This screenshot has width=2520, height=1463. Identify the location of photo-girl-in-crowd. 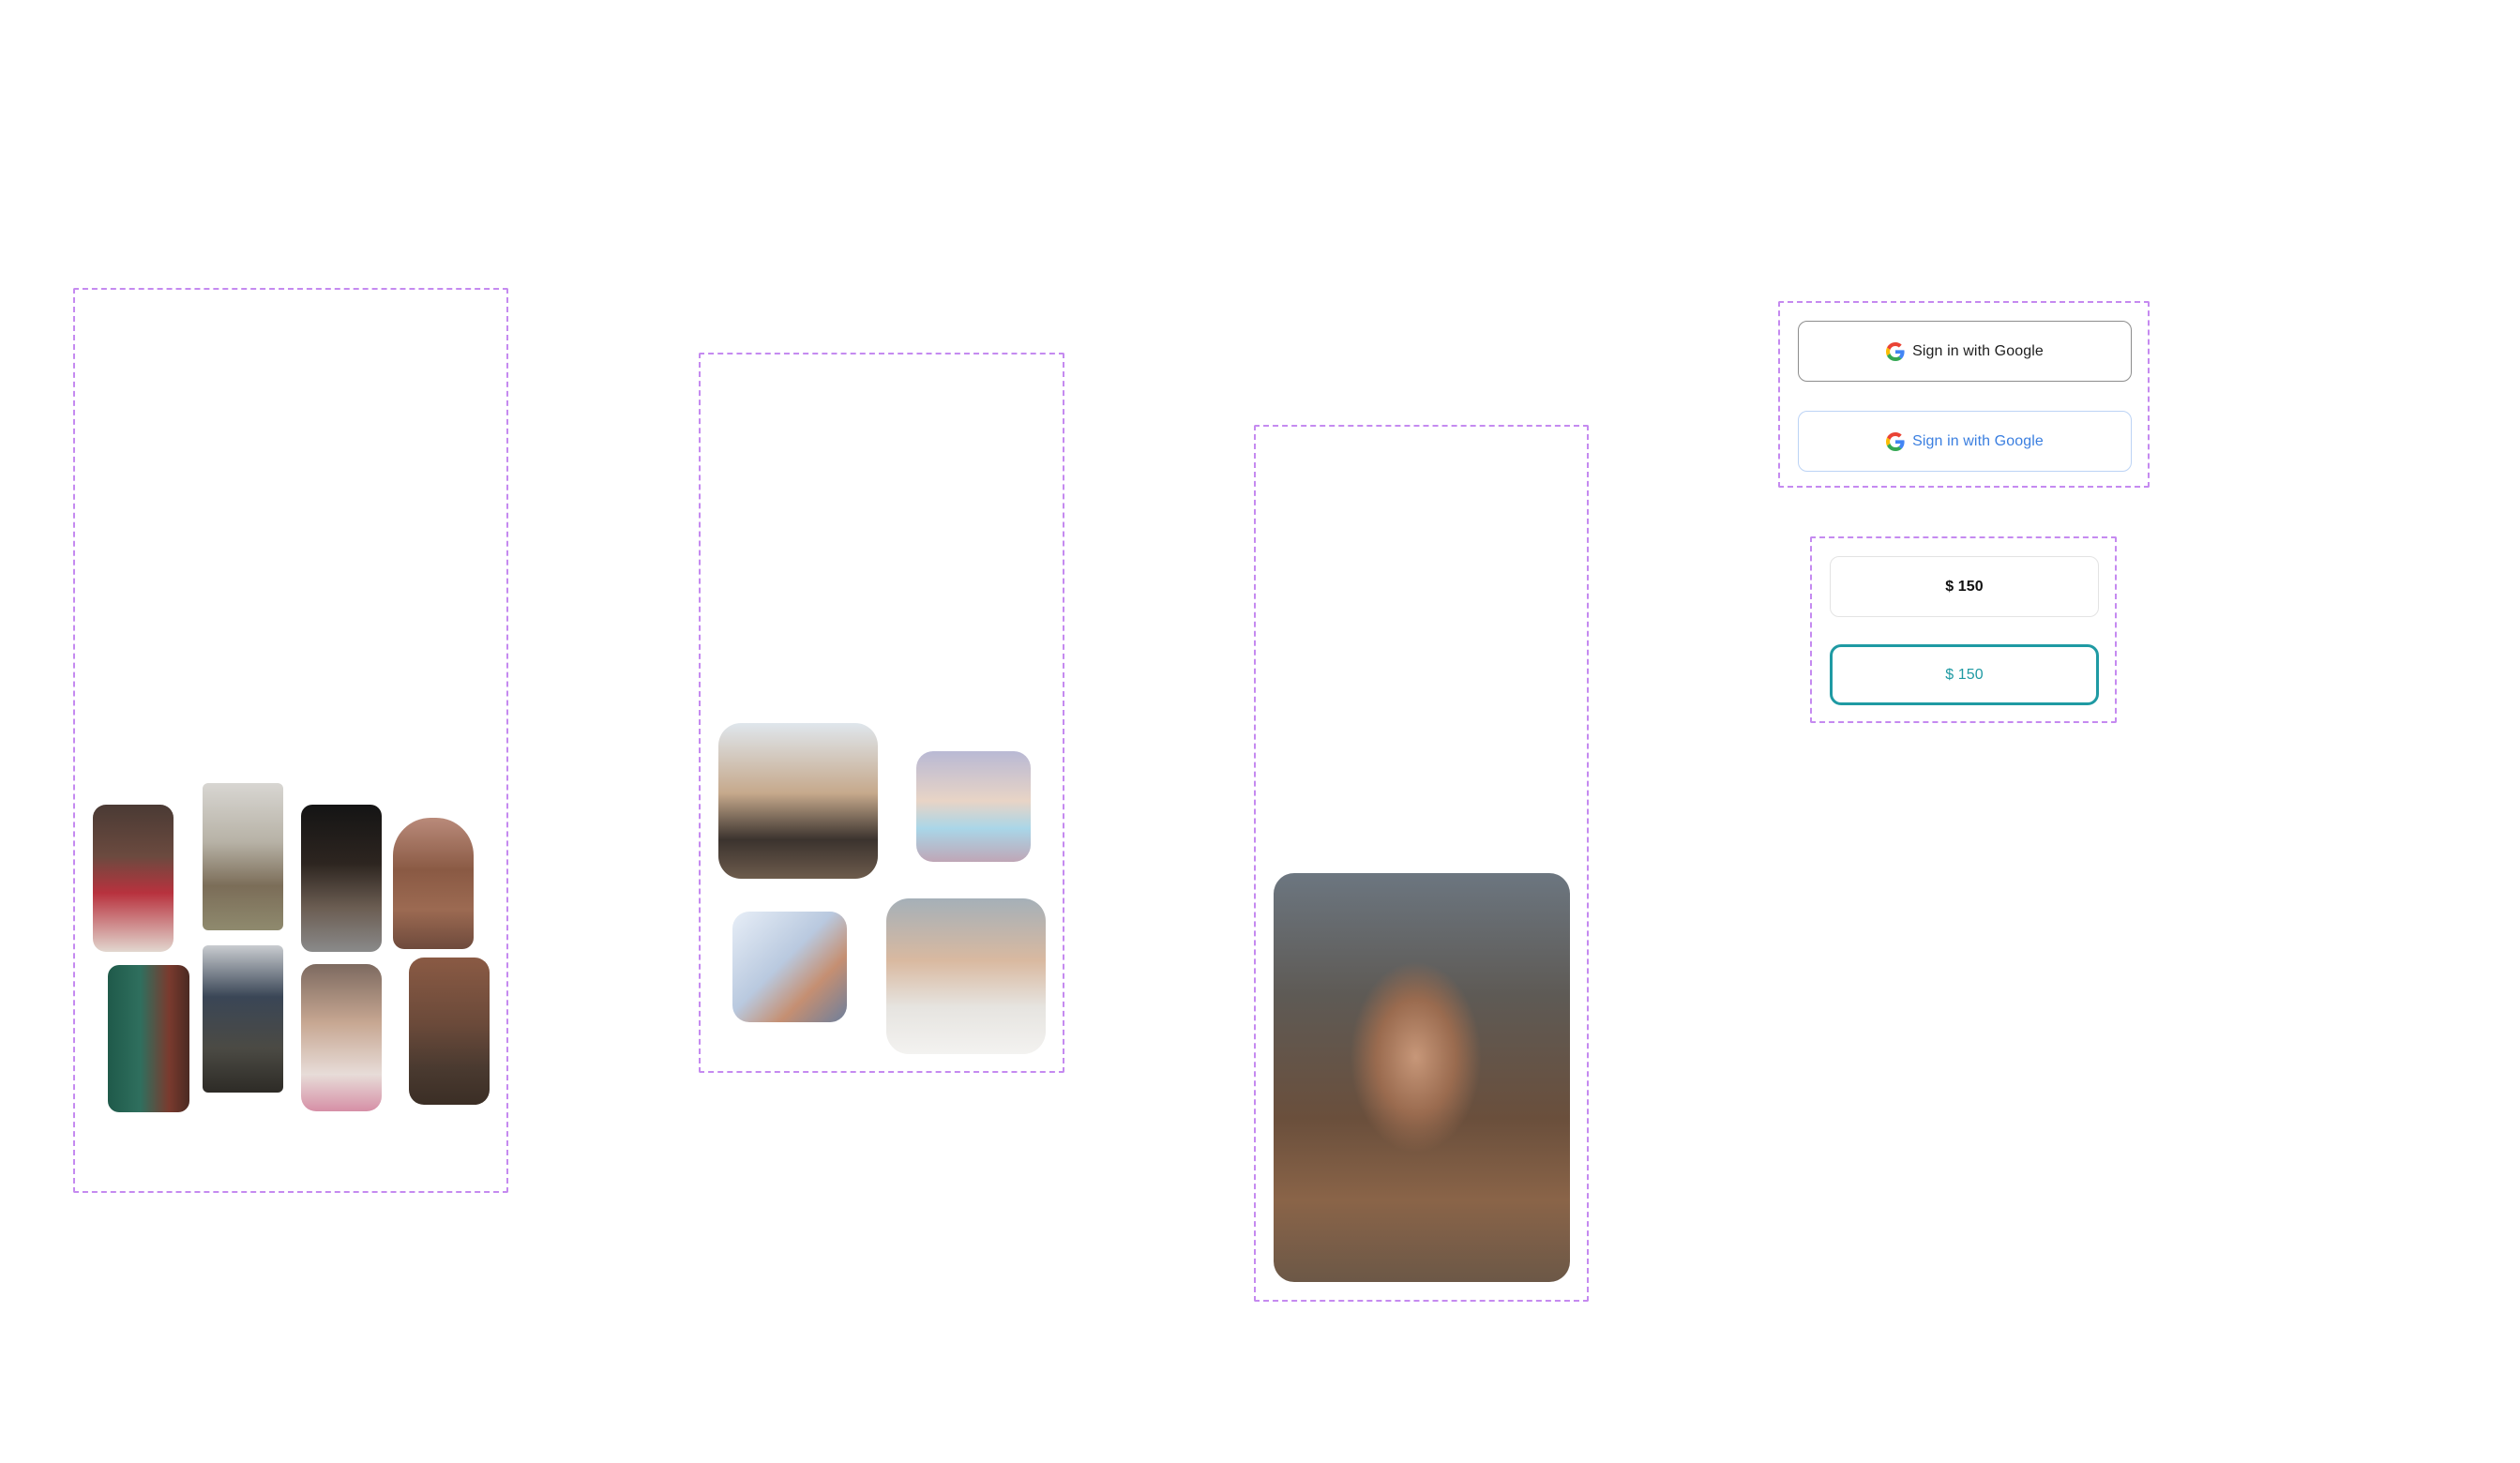
(341, 1037).